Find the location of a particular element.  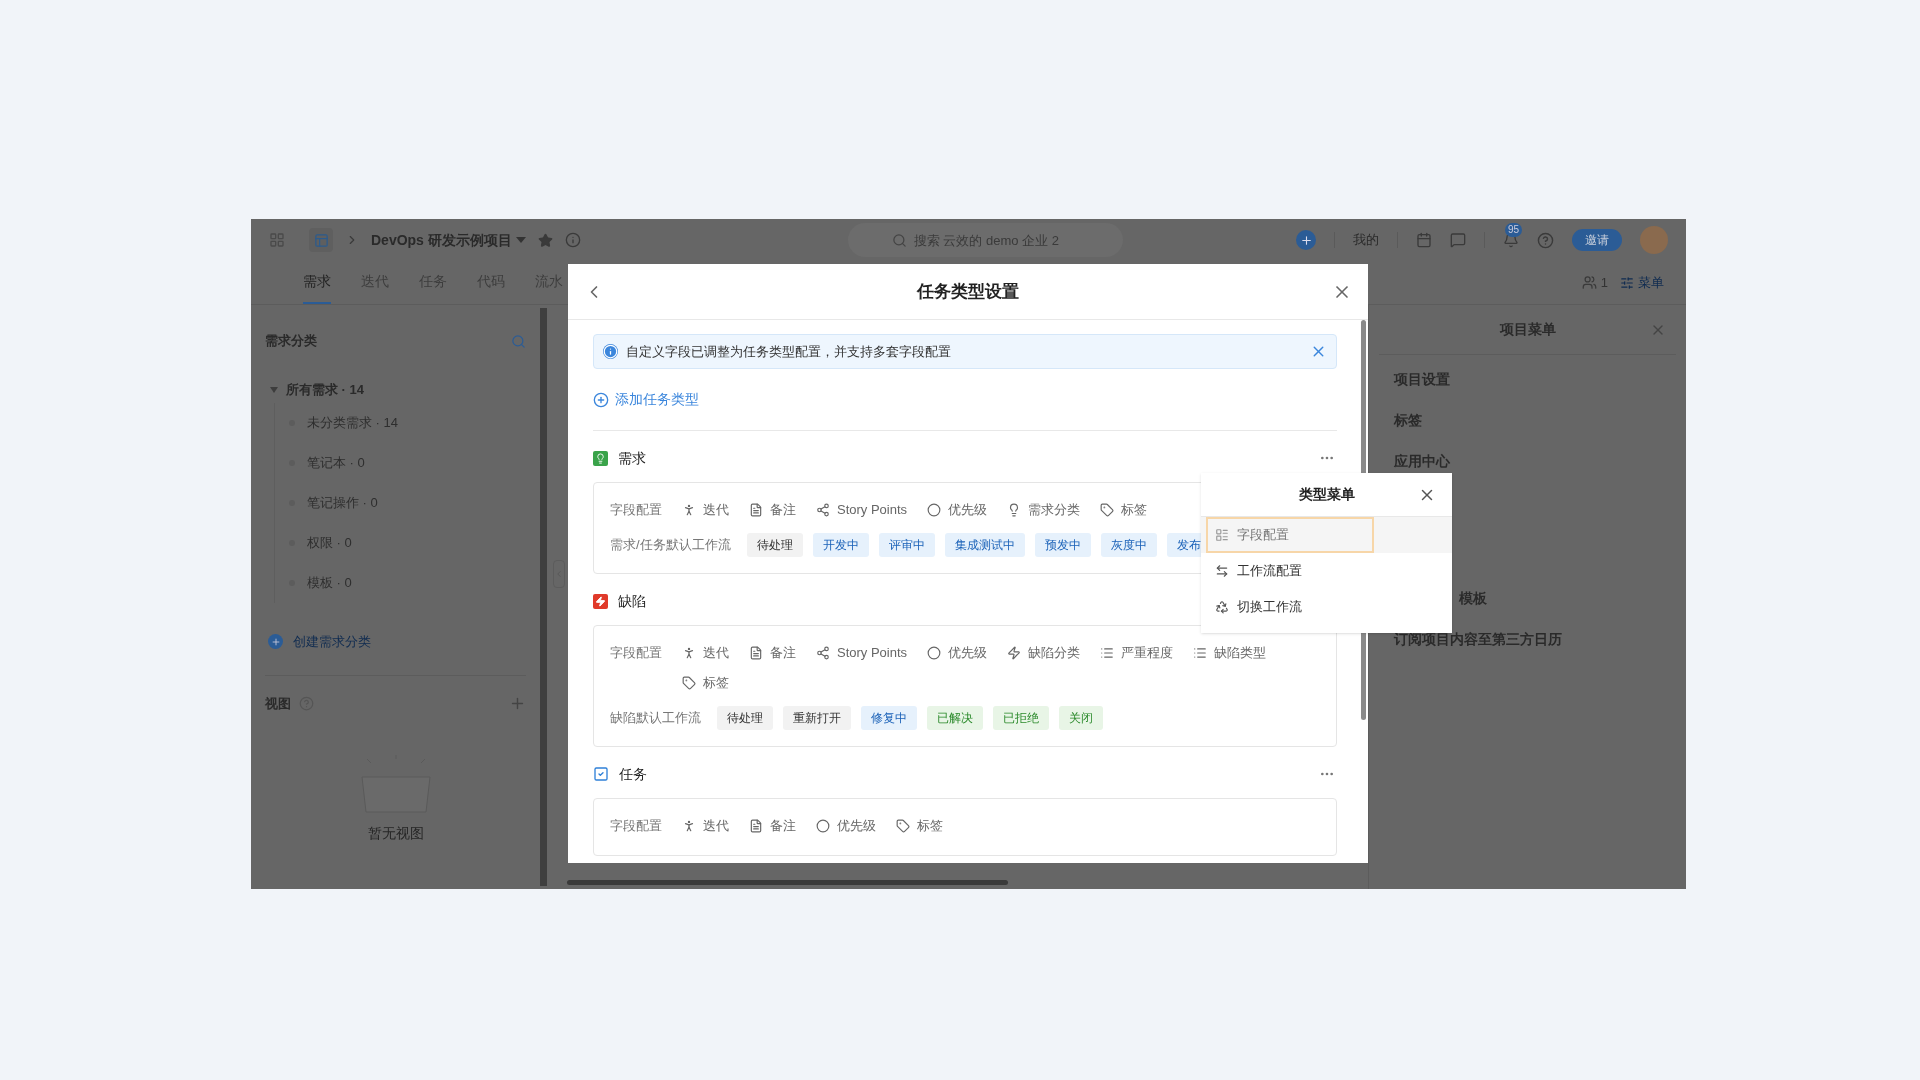

status-tag: 评审中 is located at coordinates (906, 545).